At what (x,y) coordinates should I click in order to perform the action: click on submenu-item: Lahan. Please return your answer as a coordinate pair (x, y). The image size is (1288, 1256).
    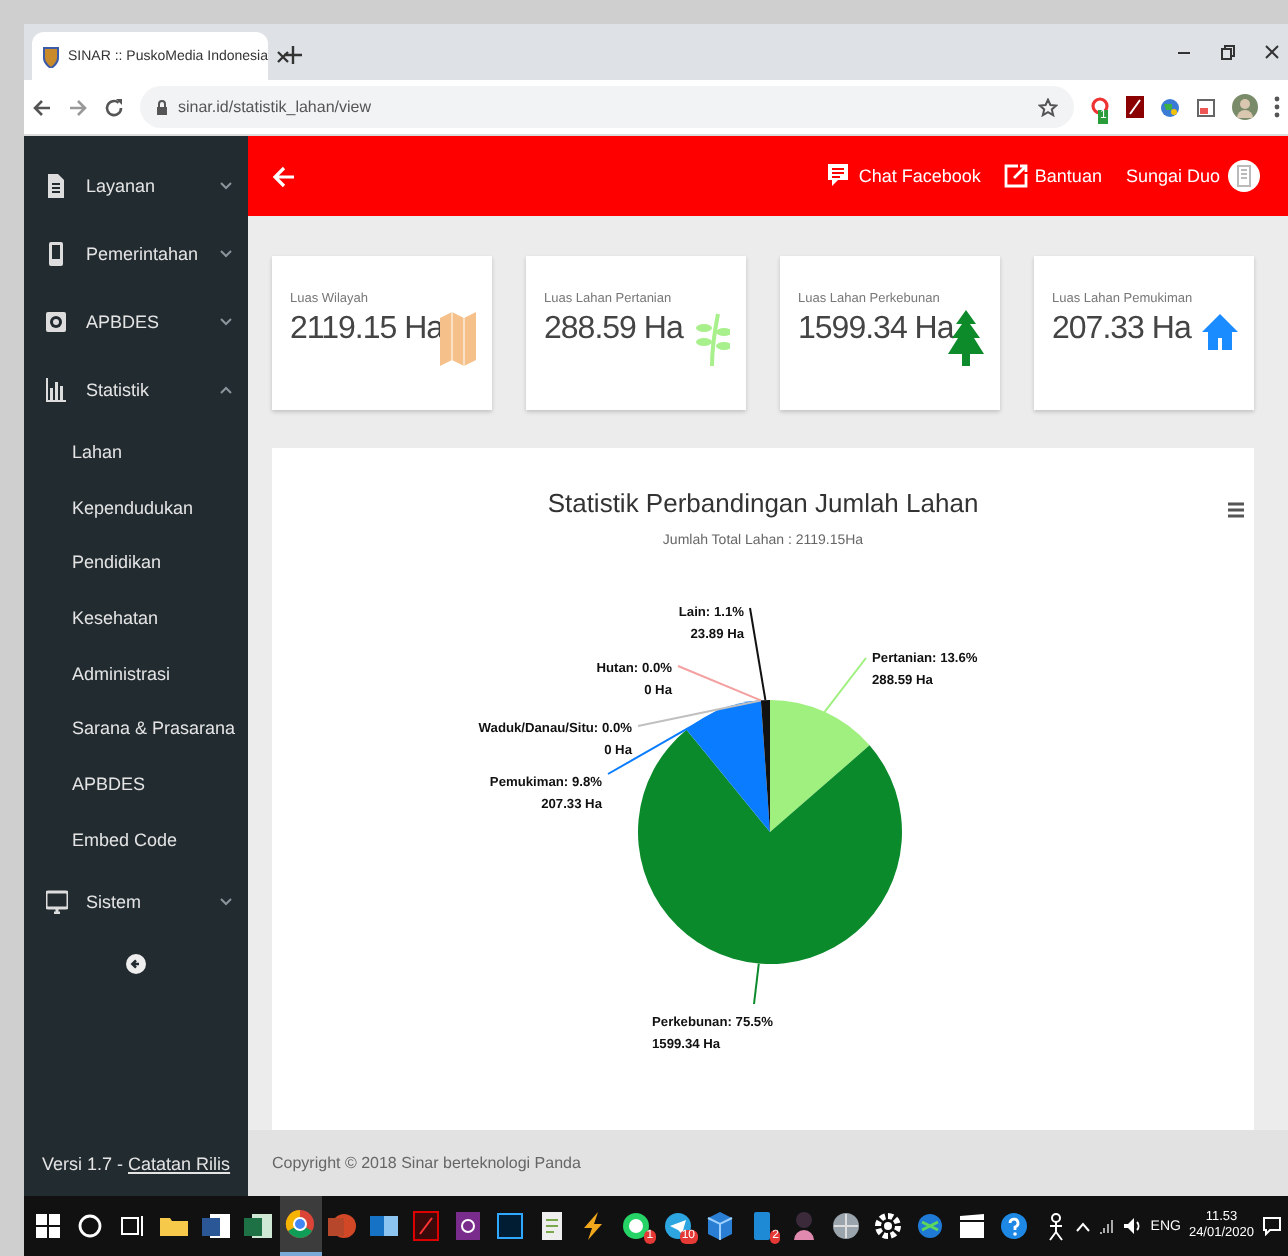
    Looking at the image, I should click on (97, 451).